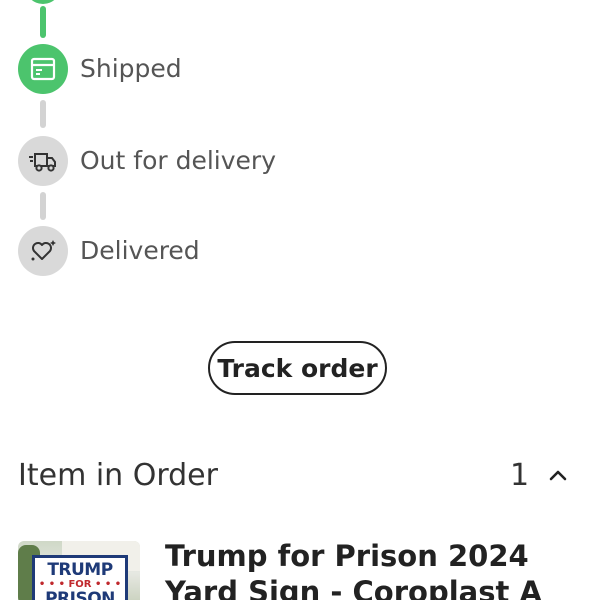 This screenshot has width=600, height=600. Describe the element at coordinates (43, 69) in the screenshot. I see `box-icon` at that location.